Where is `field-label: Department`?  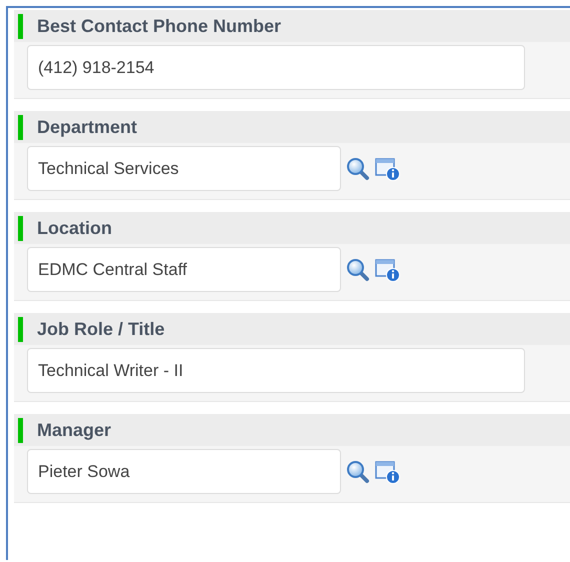 field-label: Department is located at coordinates (87, 127).